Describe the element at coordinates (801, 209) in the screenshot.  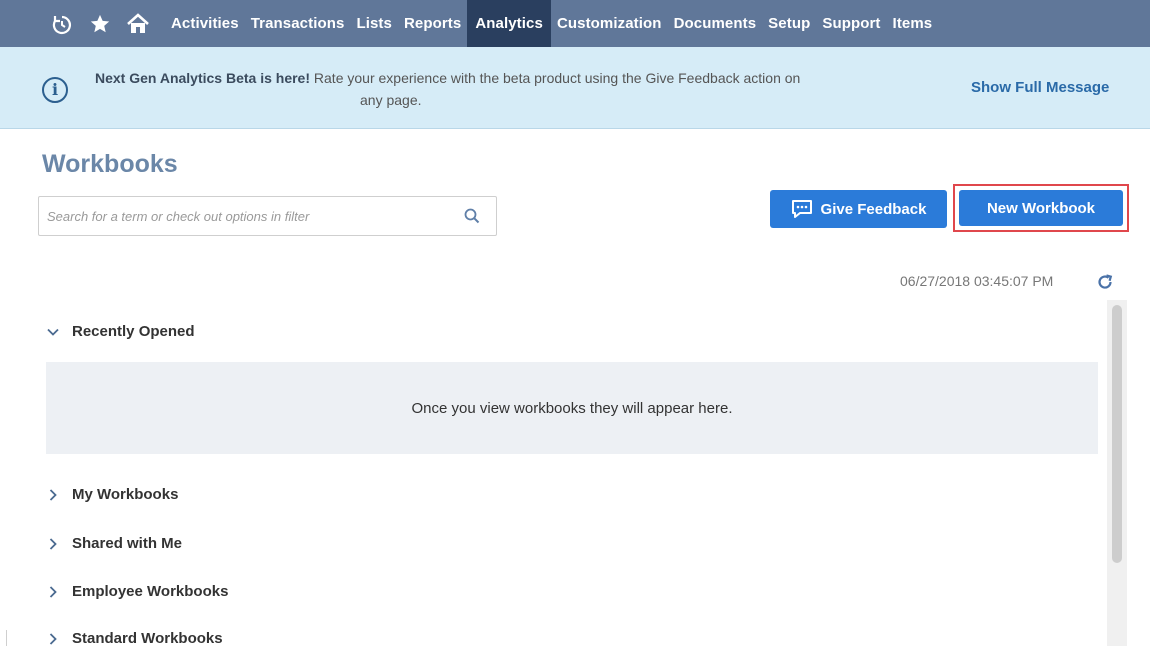
I see `feedback-icon` at that location.